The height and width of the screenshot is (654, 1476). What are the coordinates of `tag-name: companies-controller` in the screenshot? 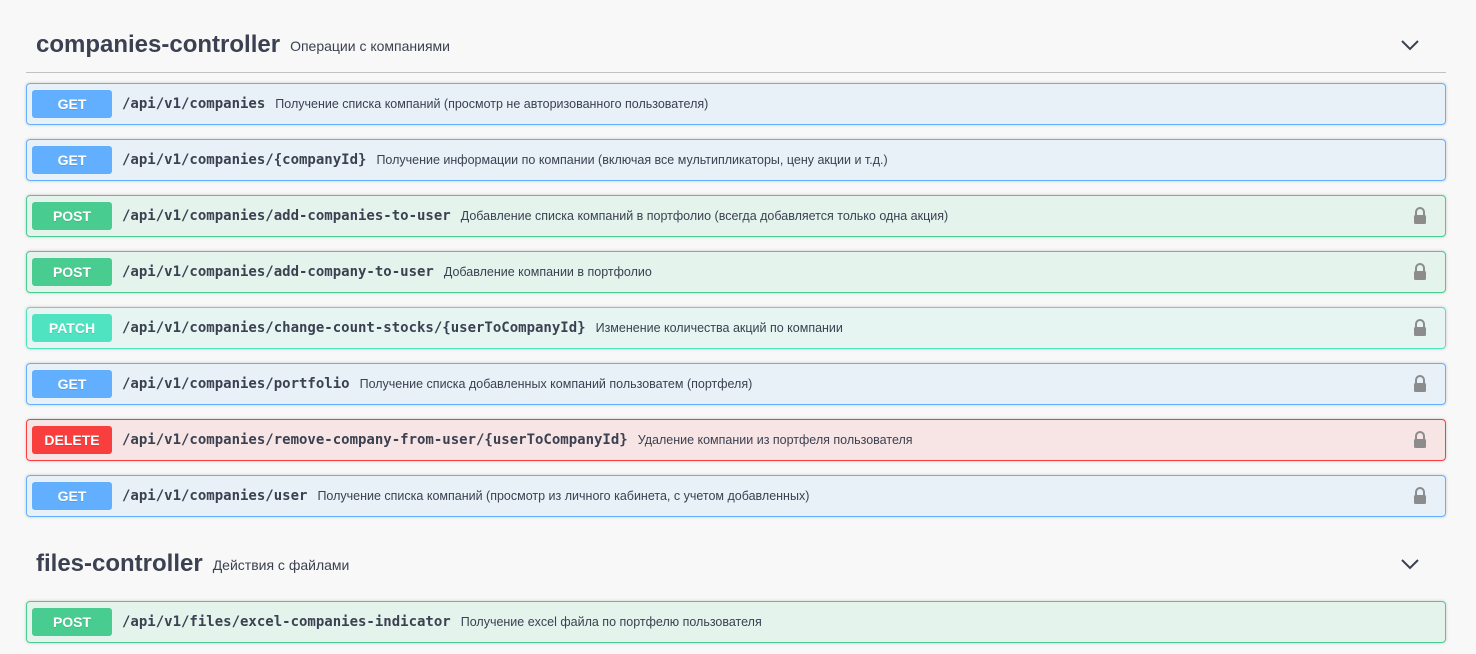 It's located at (158, 44).